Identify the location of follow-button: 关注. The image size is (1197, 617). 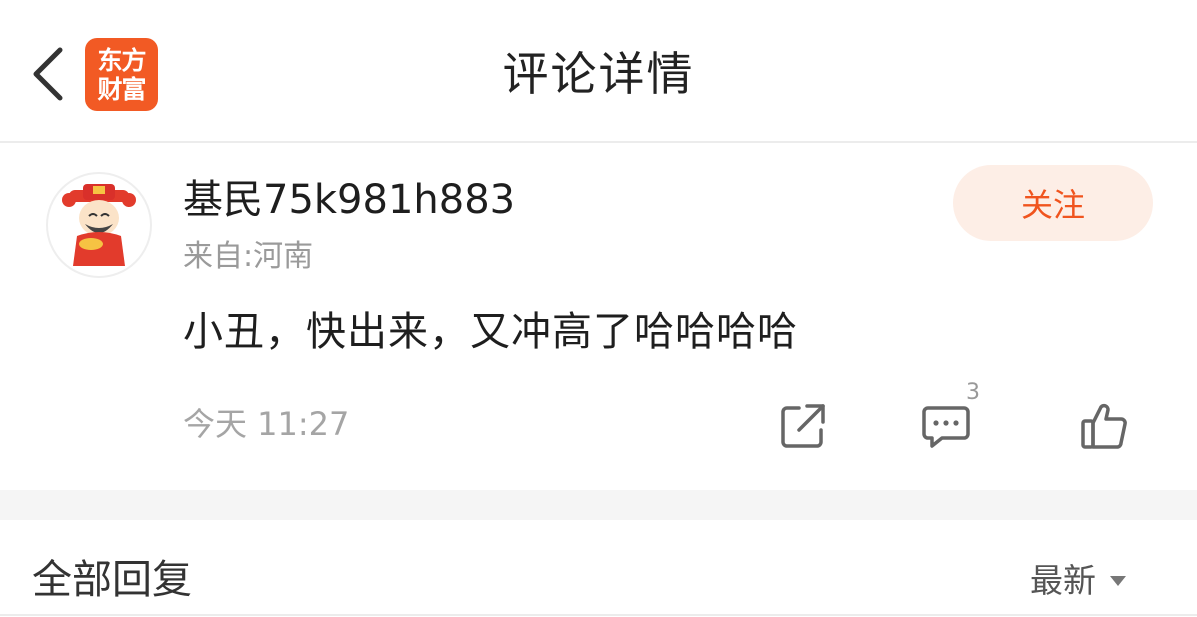
(1053, 203).